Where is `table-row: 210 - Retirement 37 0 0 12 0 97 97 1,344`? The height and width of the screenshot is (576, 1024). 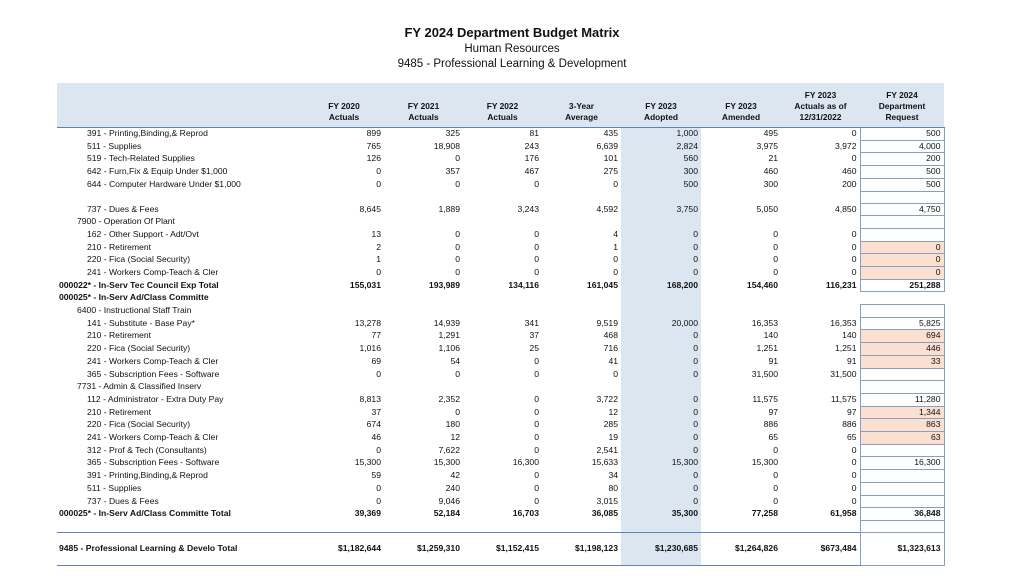 table-row: 210 - Retirement 37 0 0 12 0 97 97 1,344 is located at coordinates (501, 412).